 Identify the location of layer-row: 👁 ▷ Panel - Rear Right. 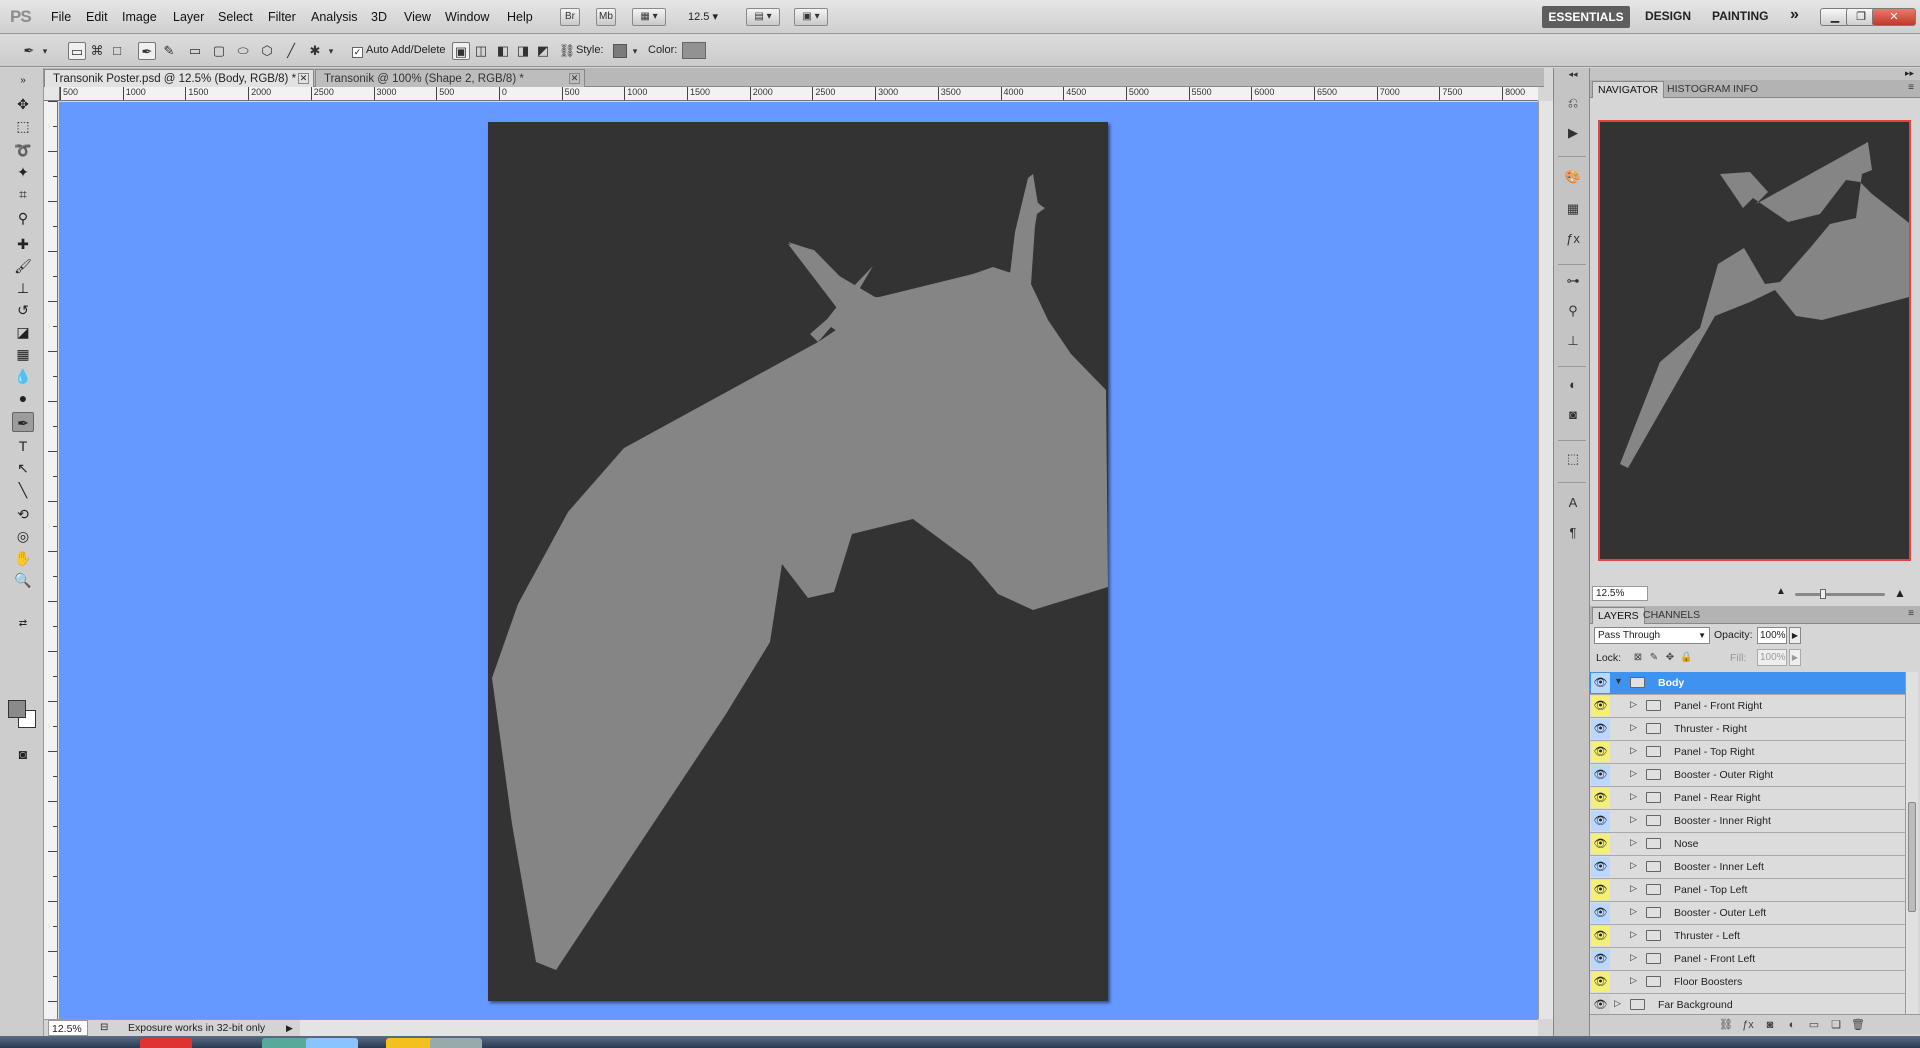
(1747, 798).